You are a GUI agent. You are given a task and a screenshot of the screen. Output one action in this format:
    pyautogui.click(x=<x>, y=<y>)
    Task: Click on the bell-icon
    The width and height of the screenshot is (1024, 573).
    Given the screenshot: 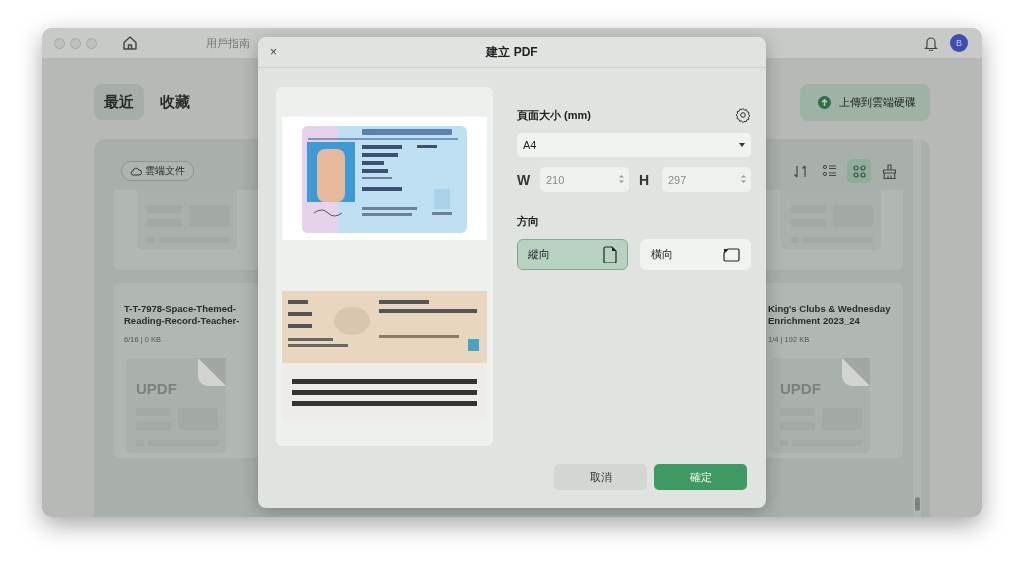 What is the action you would take?
    pyautogui.click(x=931, y=43)
    